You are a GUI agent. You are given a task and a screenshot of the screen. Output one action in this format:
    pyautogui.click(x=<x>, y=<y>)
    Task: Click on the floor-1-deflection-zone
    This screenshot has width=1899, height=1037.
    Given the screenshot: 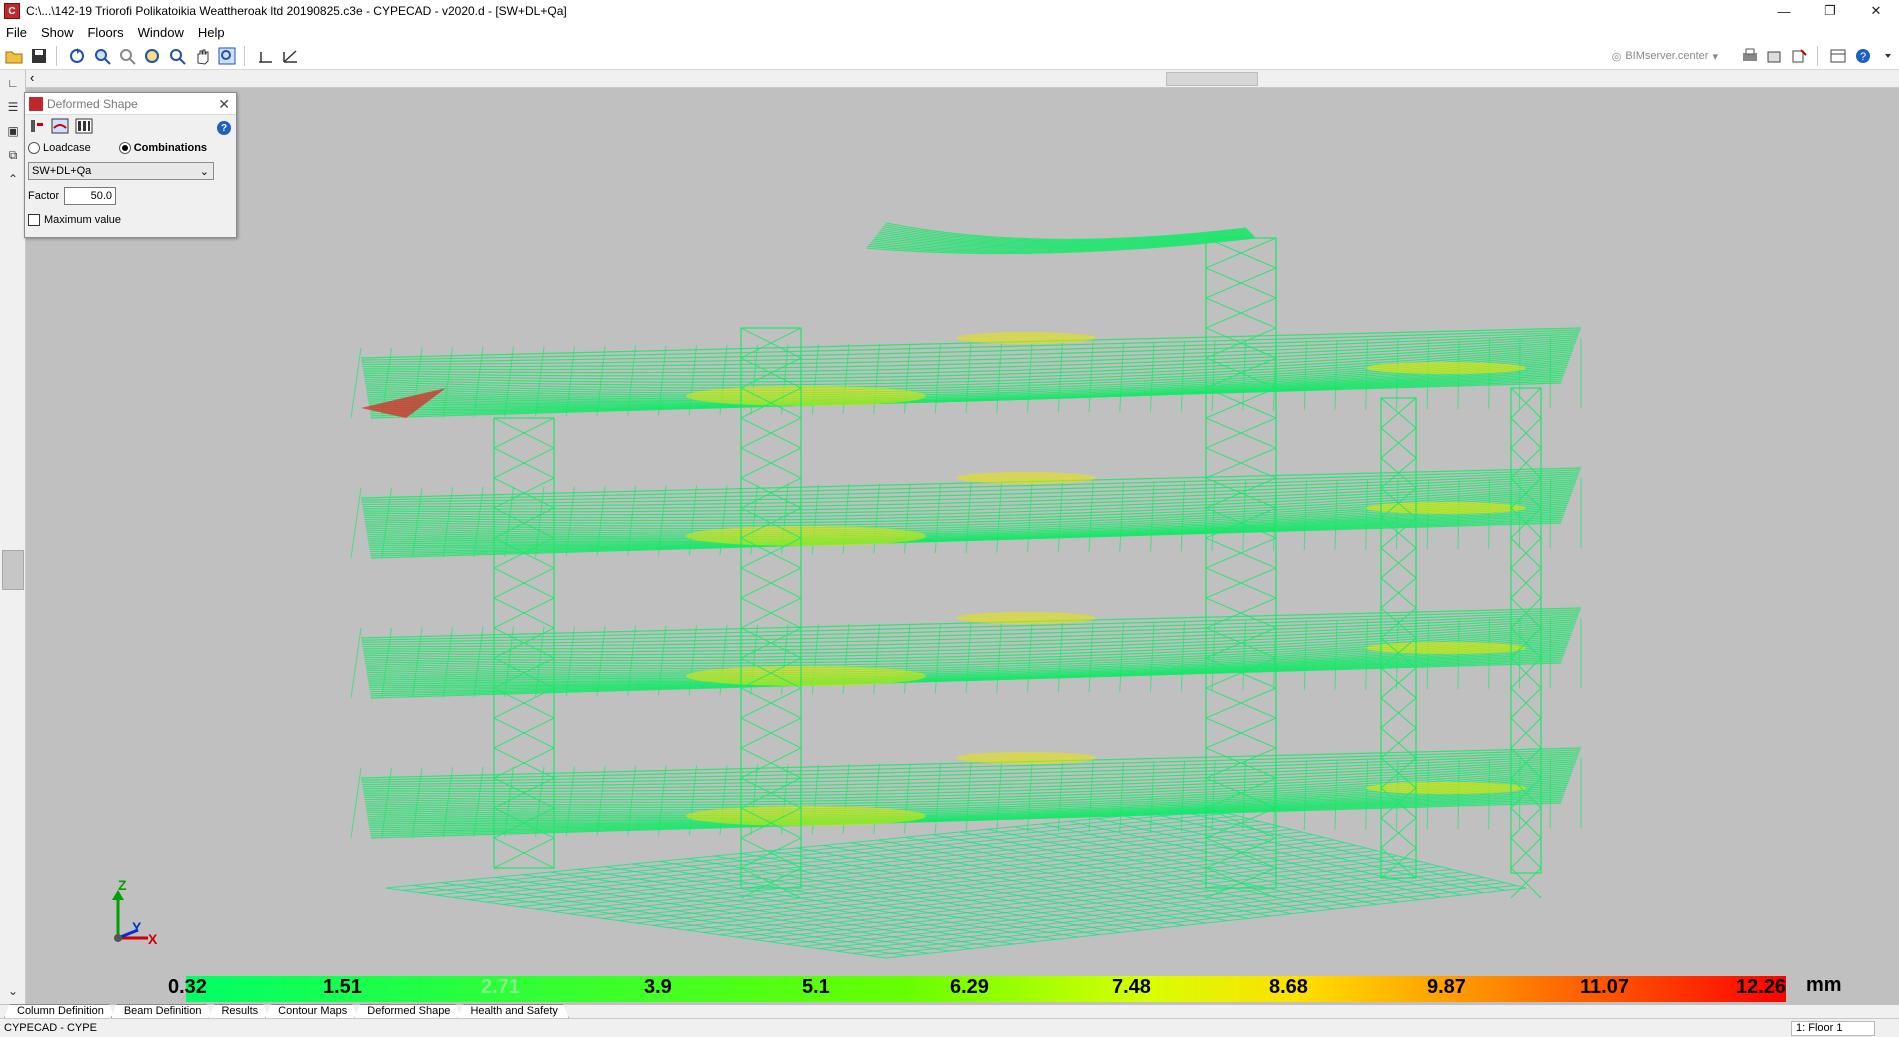 What is the action you would take?
    pyautogui.click(x=806, y=396)
    